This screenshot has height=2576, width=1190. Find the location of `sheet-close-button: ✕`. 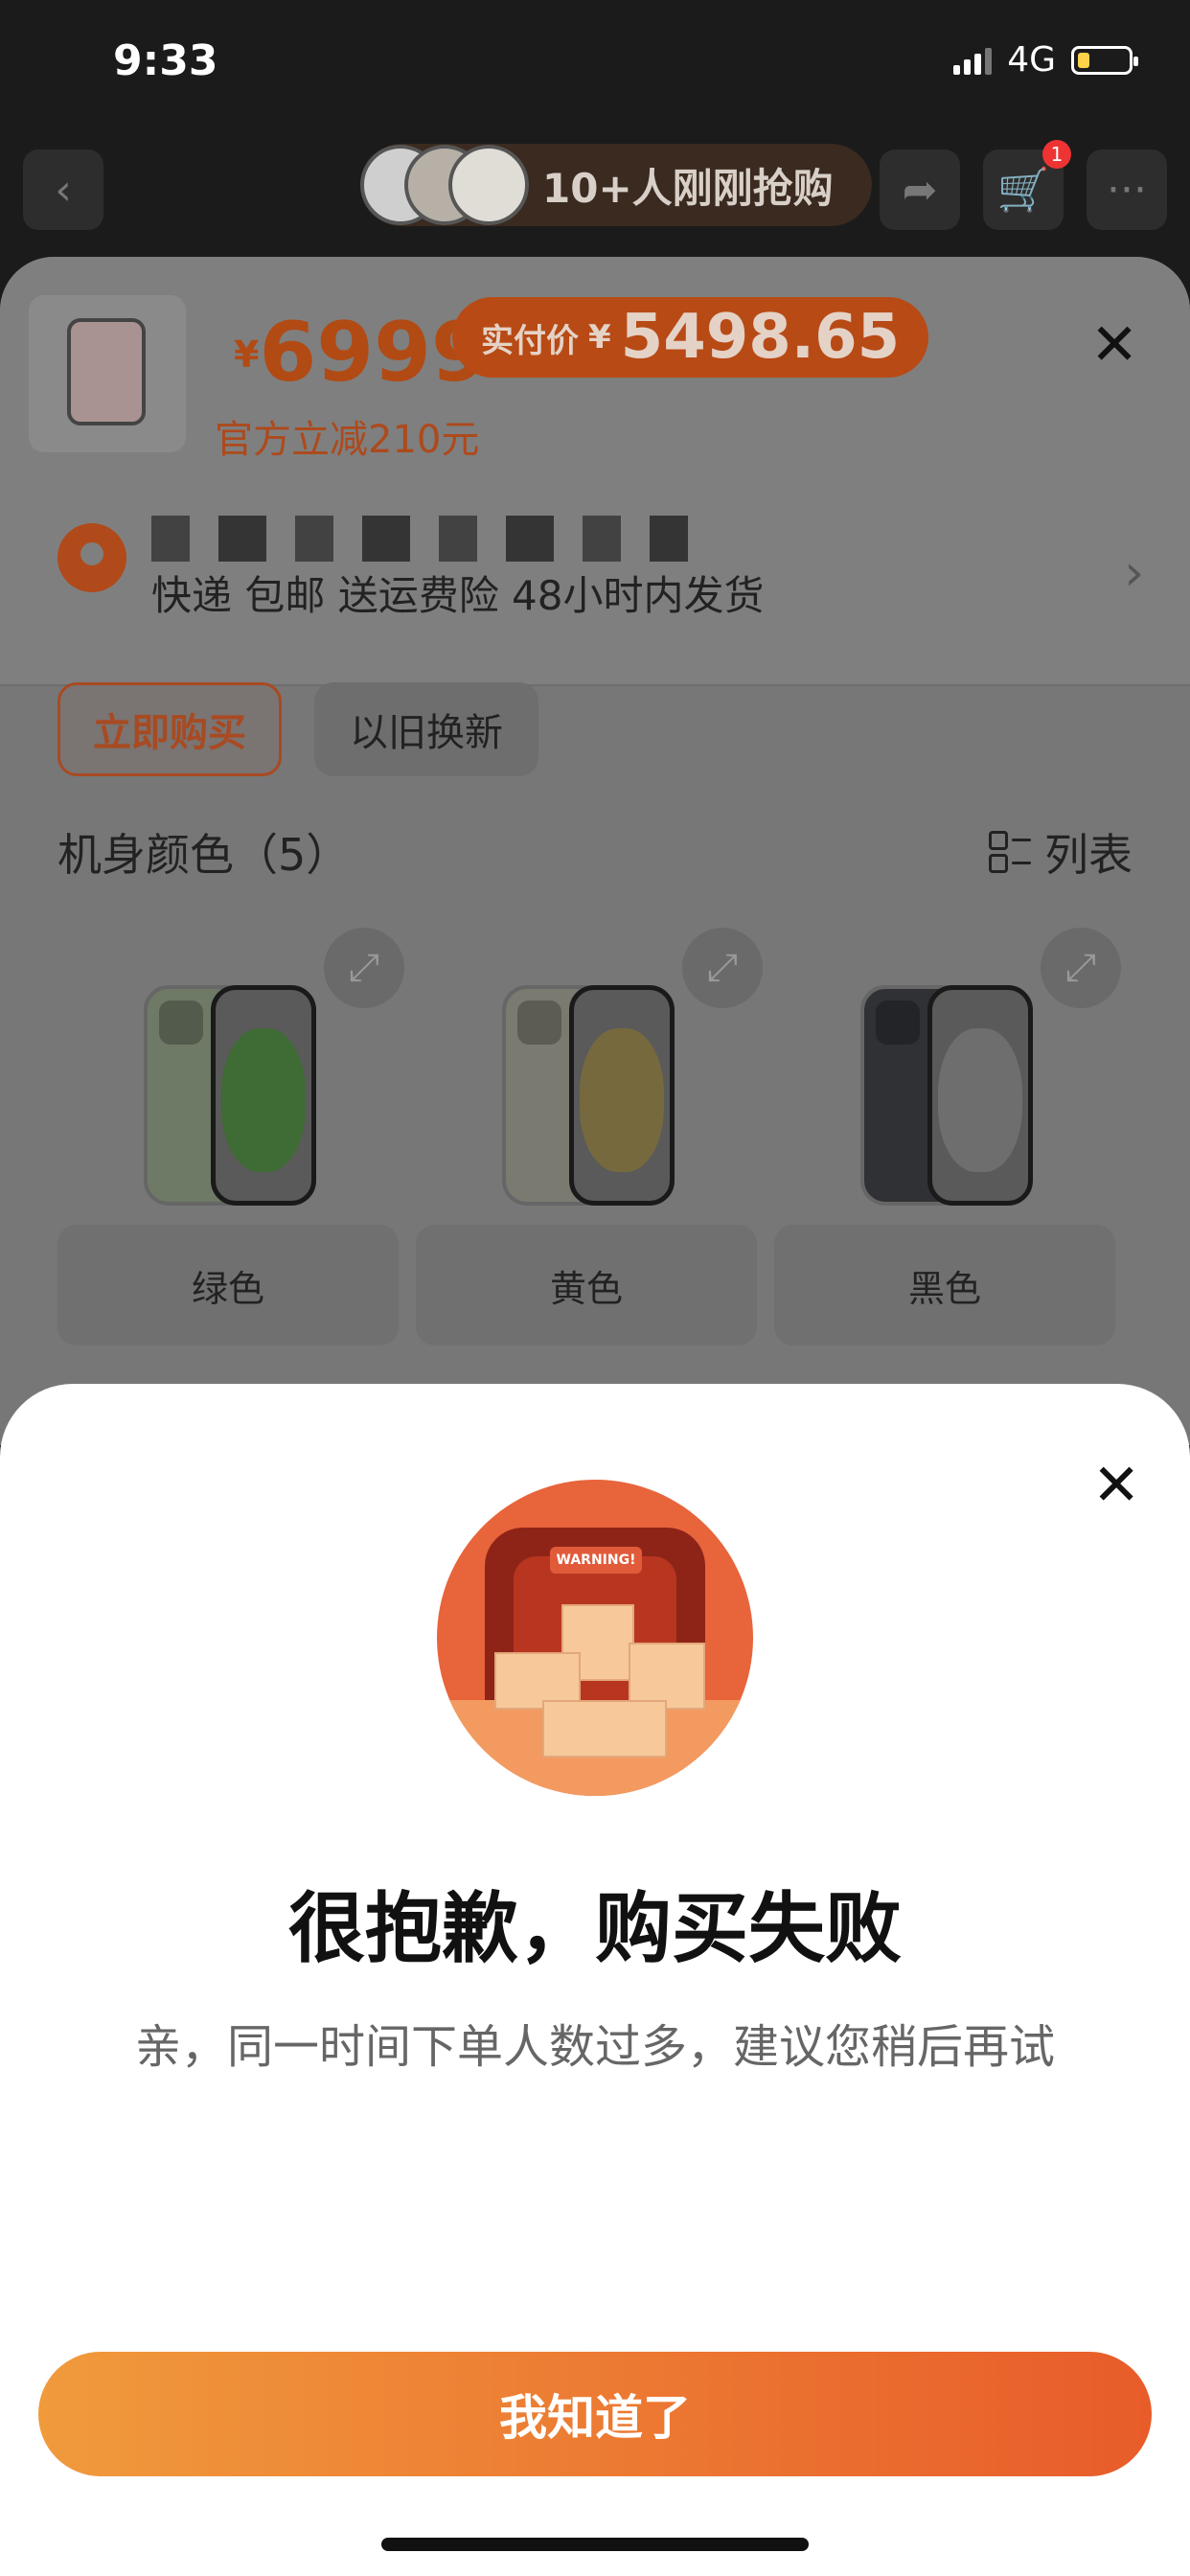

sheet-close-button: ✕ is located at coordinates (1114, 345).